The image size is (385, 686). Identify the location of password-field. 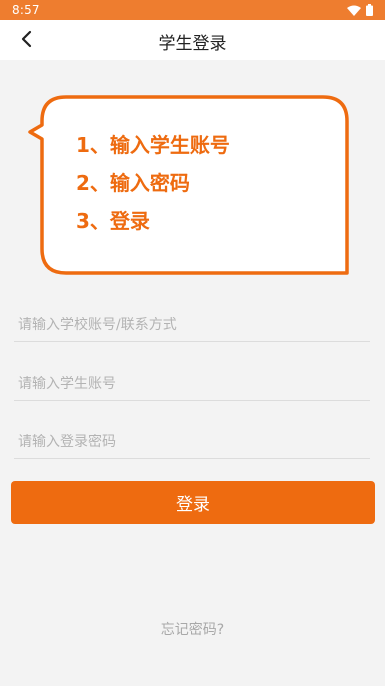
(192, 443).